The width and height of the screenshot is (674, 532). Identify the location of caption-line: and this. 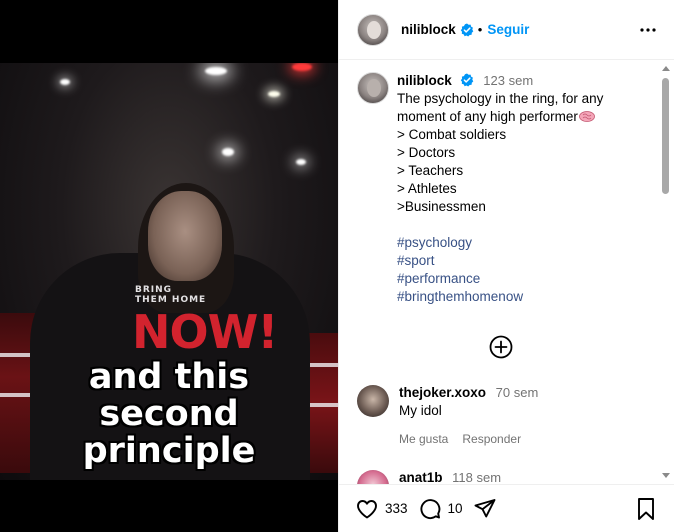
(169, 377).